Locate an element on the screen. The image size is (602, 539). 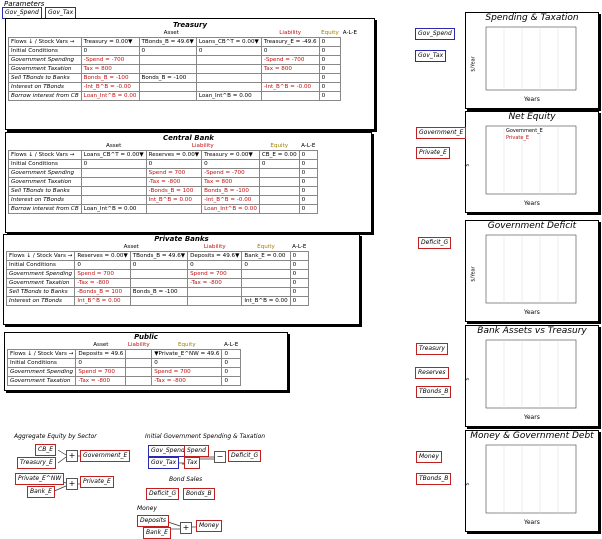
table-cell: Interest on TBonds is located at coordinates (45, 87).